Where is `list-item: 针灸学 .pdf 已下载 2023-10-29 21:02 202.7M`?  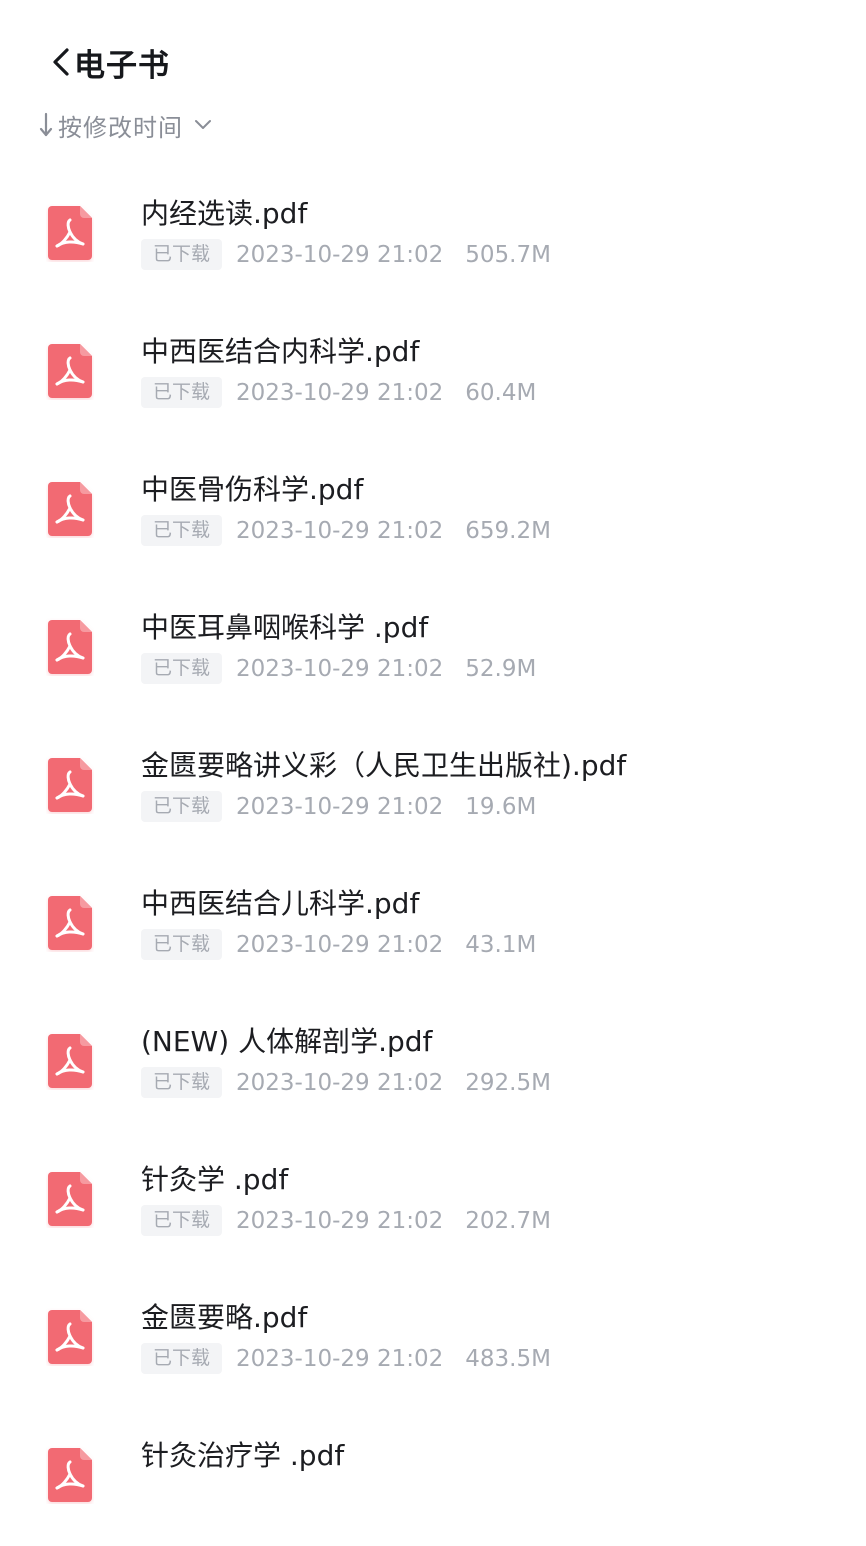 list-item: 针灸学 .pdf 已下载 2023-10-29 21:02 202.7M is located at coordinates (433, 1201).